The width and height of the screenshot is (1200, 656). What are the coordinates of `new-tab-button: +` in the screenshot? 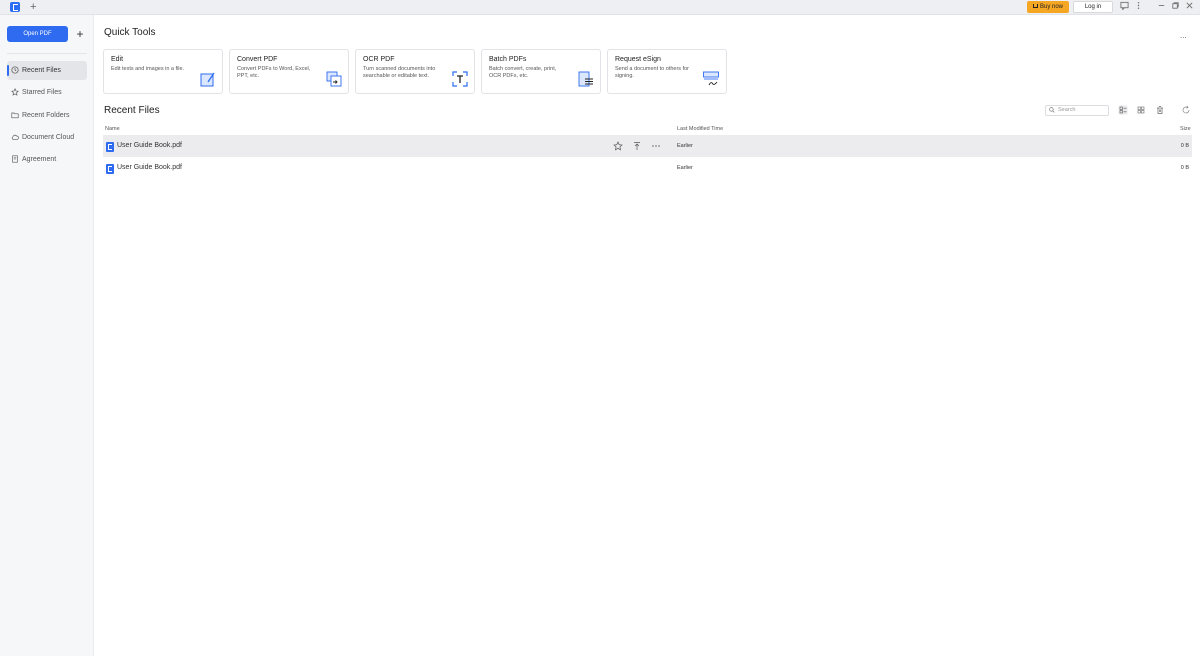 It's located at (33, 7).